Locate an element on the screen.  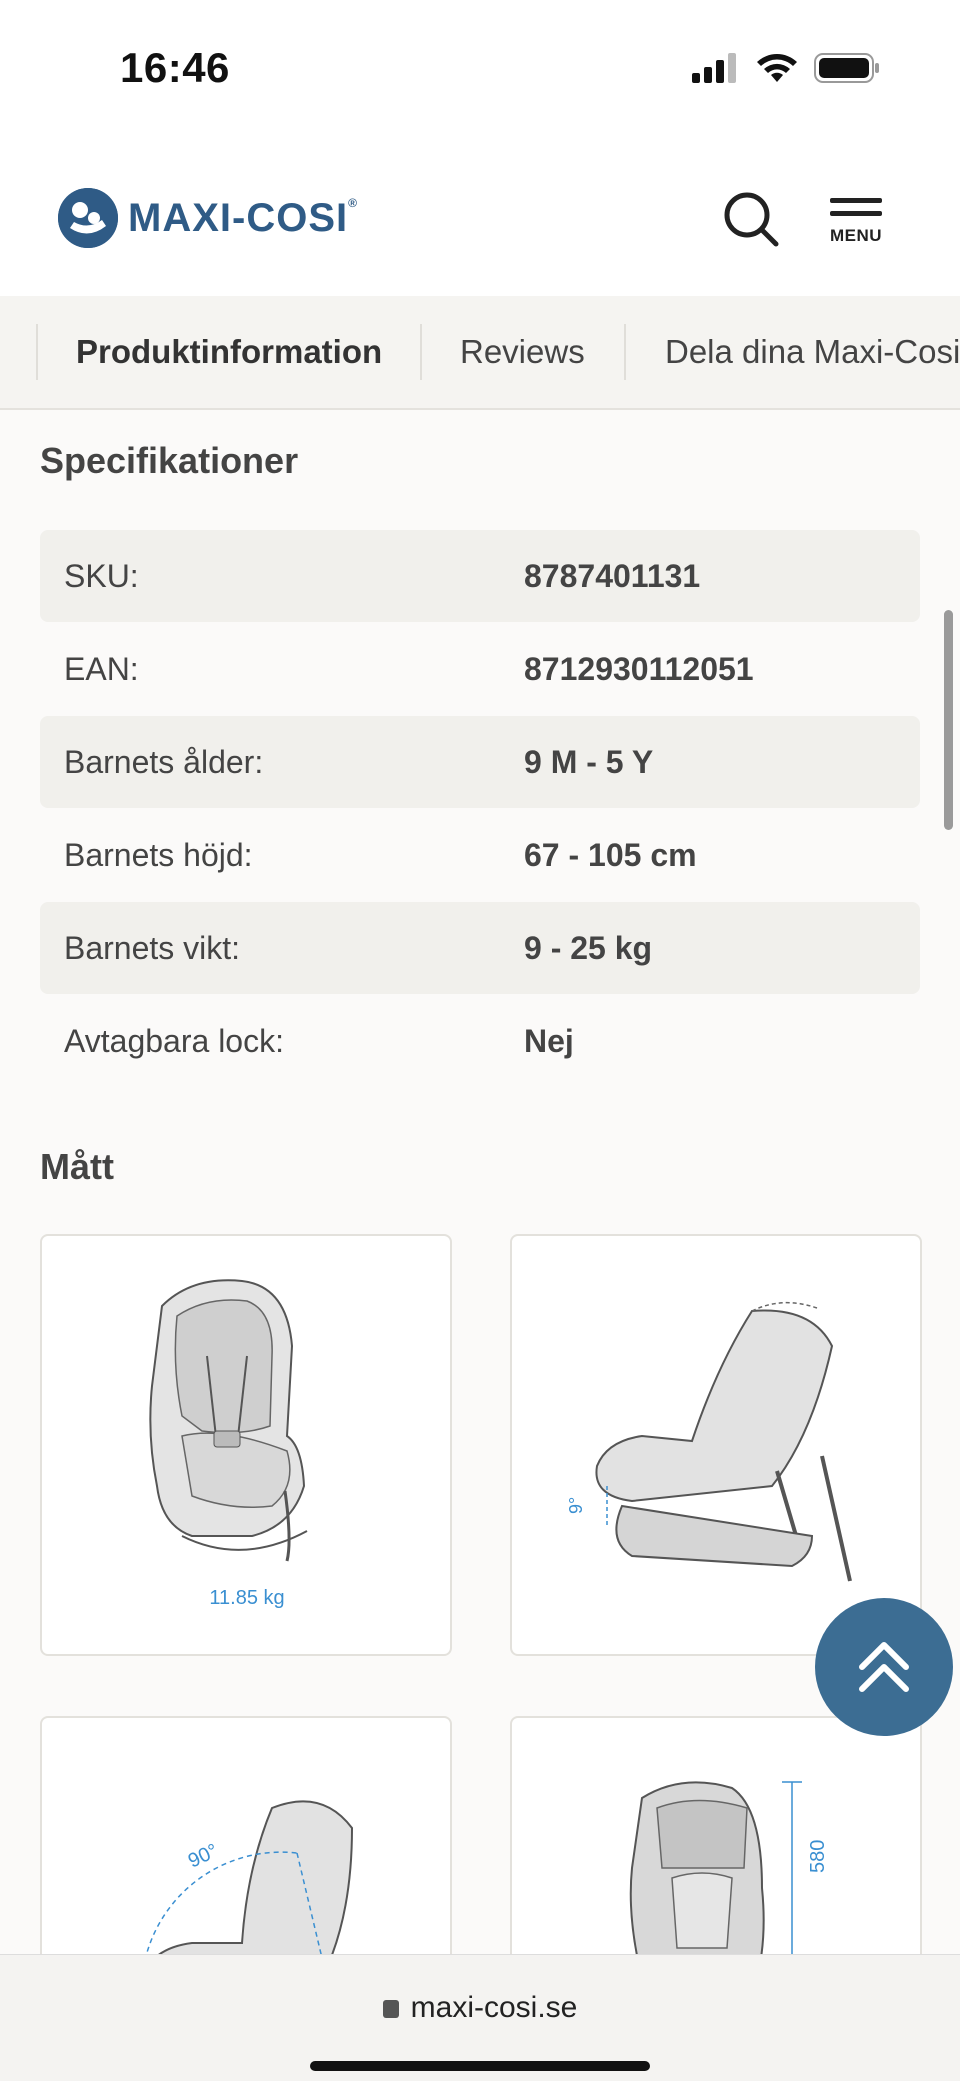
spec-label: Barnets höjd: is located at coordinates (158, 854).